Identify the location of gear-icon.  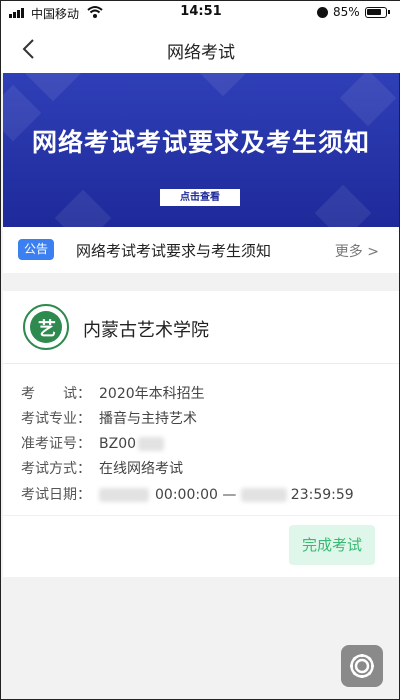
(362, 666).